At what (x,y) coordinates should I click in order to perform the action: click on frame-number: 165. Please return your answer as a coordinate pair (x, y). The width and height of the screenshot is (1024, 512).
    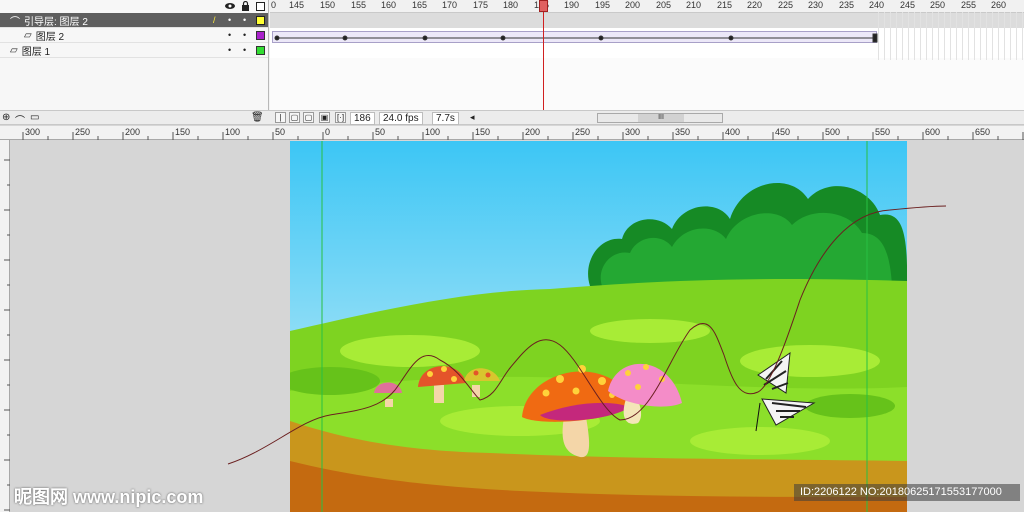
    Looking at the image, I should click on (420, 5).